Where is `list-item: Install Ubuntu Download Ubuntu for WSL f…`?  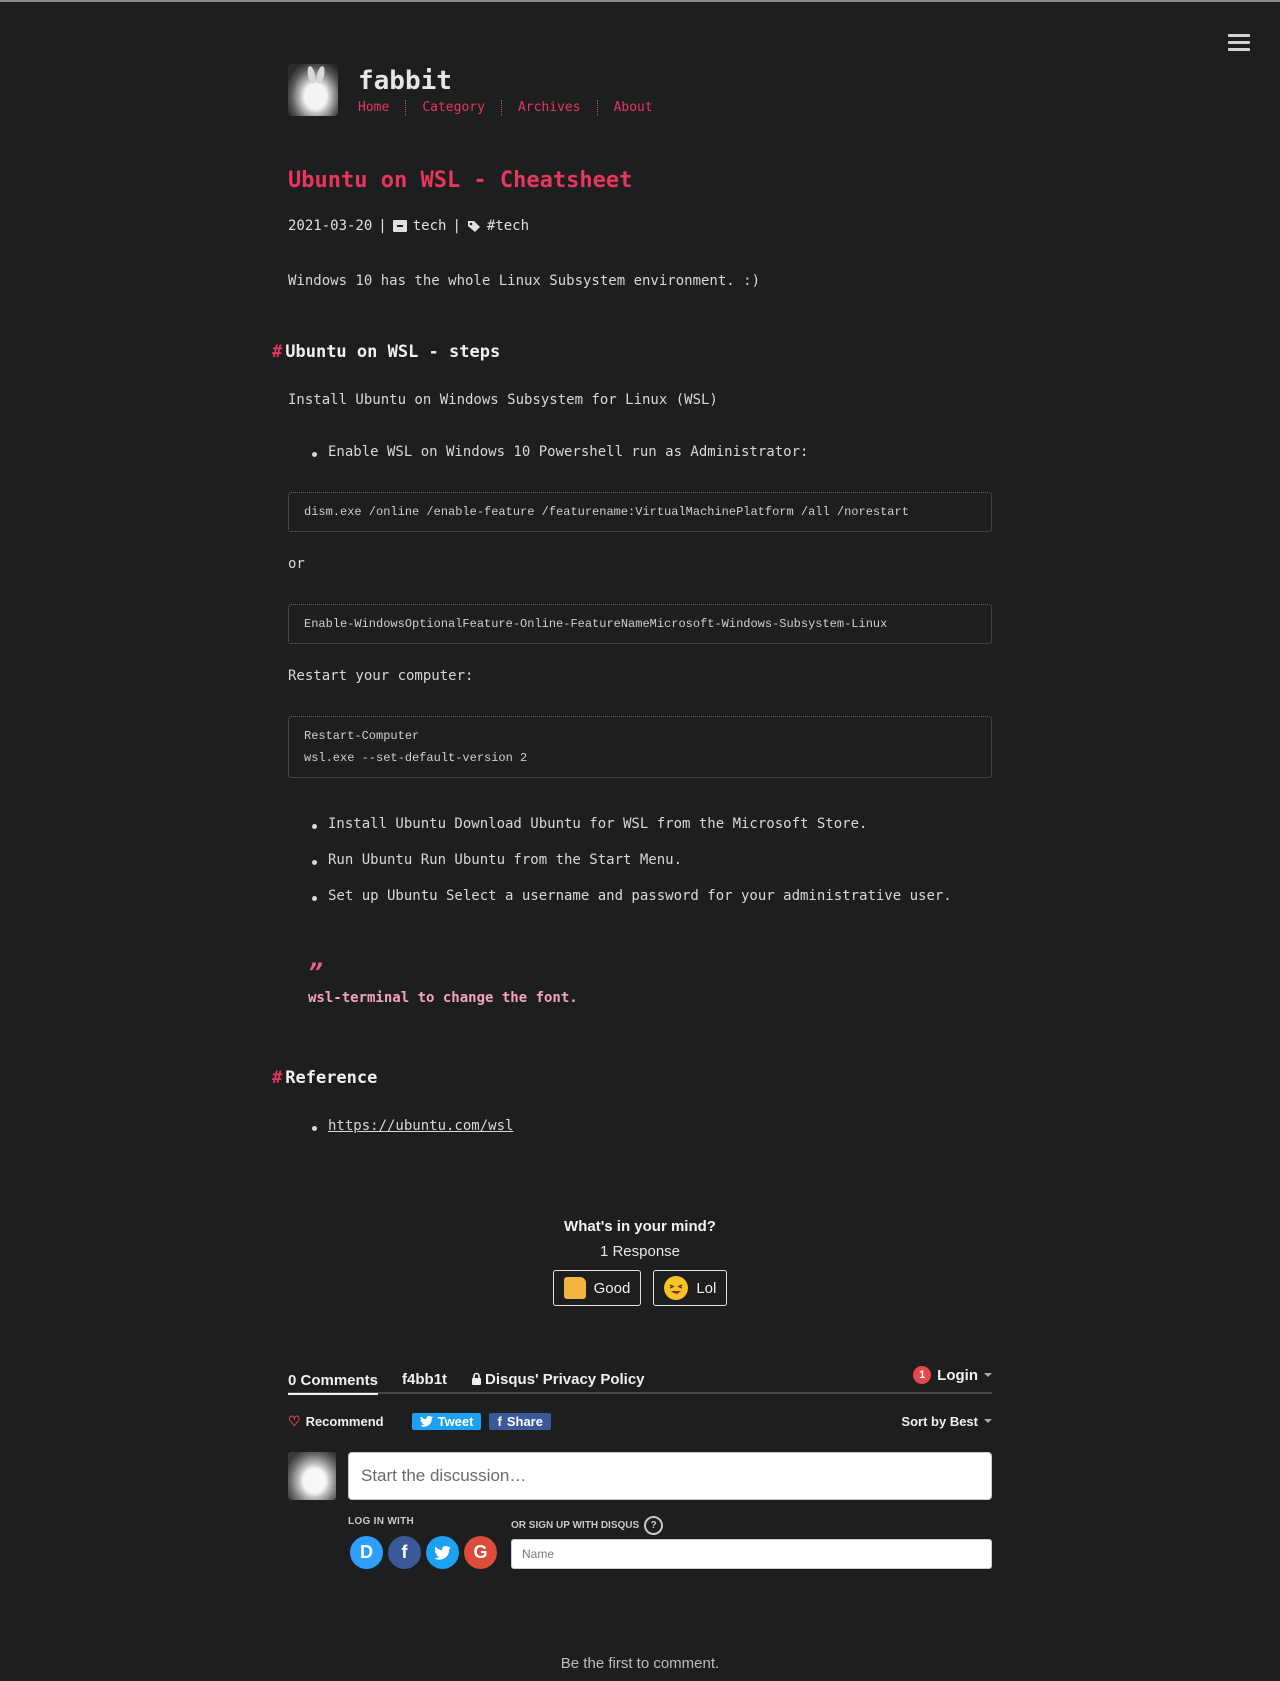 list-item: Install Ubuntu Download Ubuntu for WSL f… is located at coordinates (620, 824).